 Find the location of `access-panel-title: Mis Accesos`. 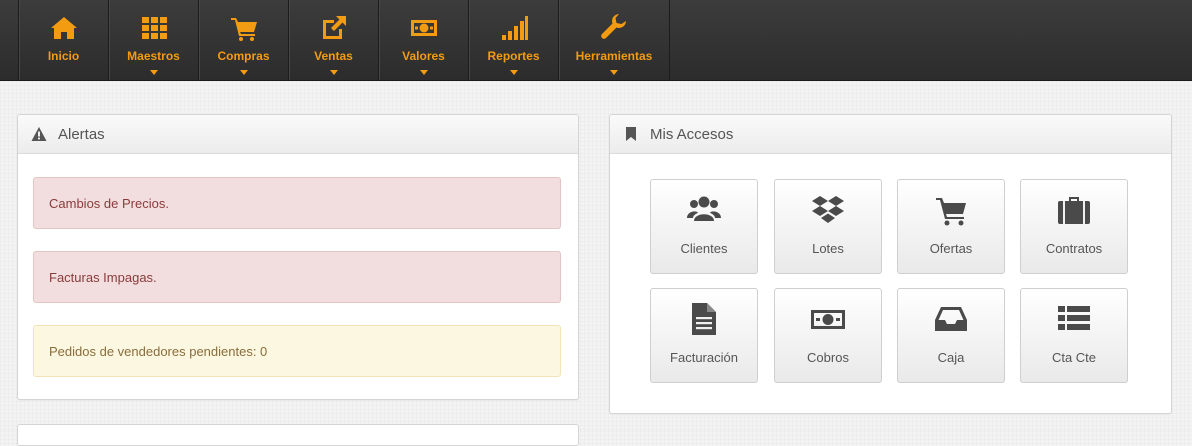

access-panel-title: Mis Accesos is located at coordinates (692, 134).